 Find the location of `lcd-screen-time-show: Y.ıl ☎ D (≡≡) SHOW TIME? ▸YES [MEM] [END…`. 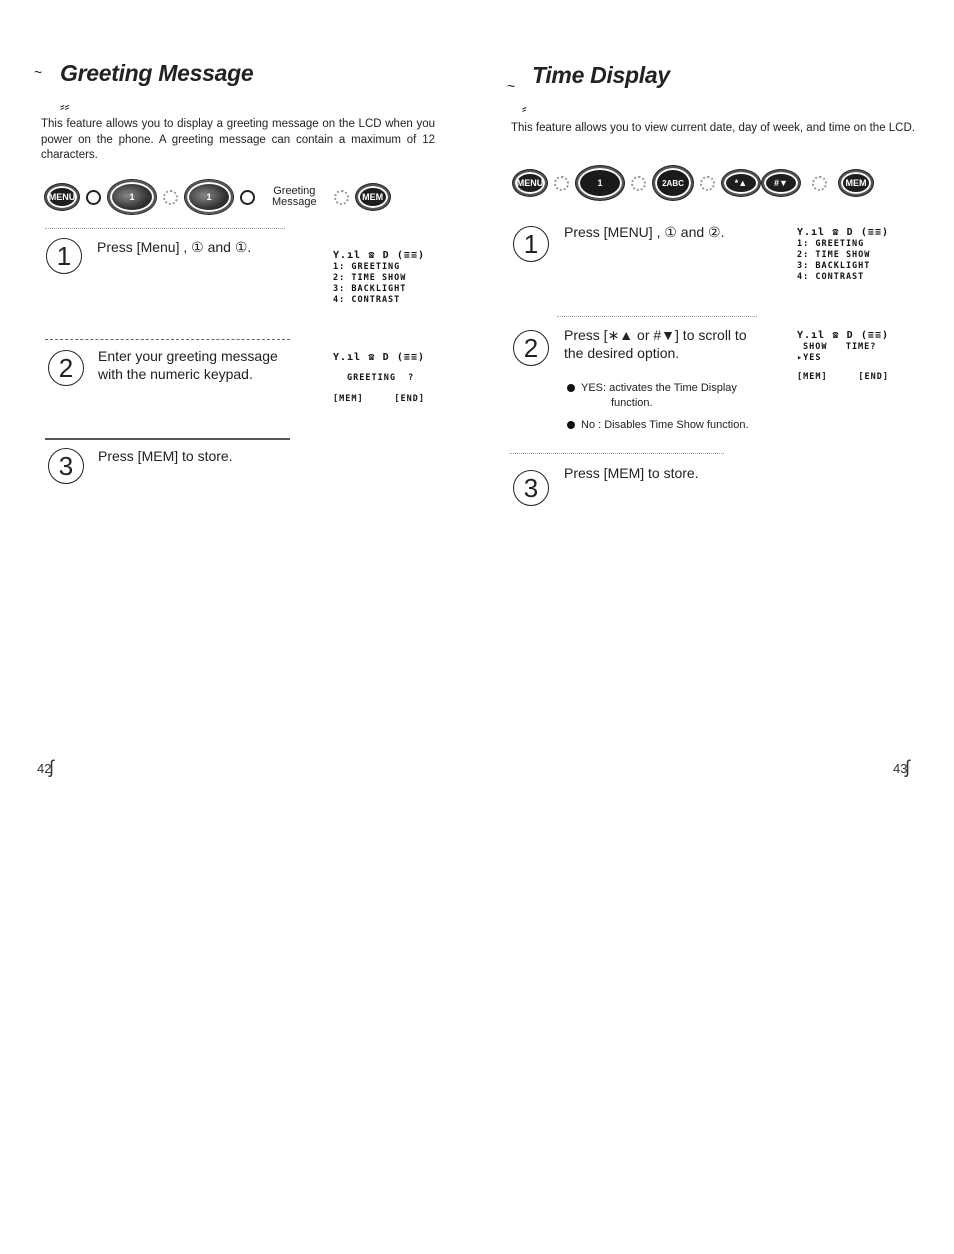

lcd-screen-time-show: Y.ıl ☎ D (≡≡) SHOW TIME? ▸YES [MEM] [END… is located at coordinates (843, 356).